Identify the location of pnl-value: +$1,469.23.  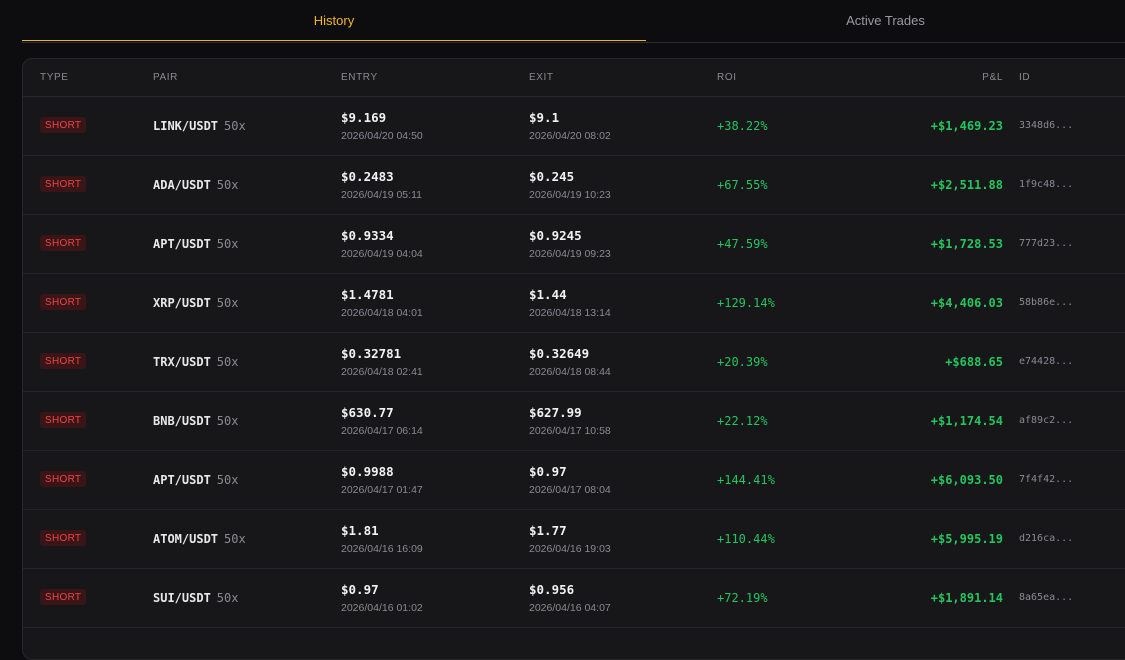
(966, 126).